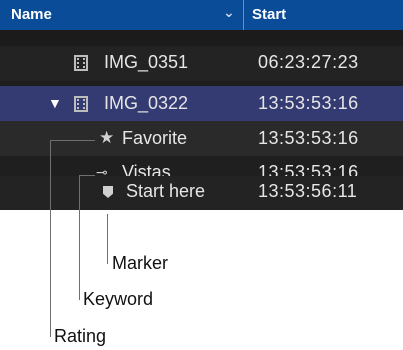  What do you see at coordinates (79, 237) in the screenshot?
I see `keyword-callout-line-v` at bounding box center [79, 237].